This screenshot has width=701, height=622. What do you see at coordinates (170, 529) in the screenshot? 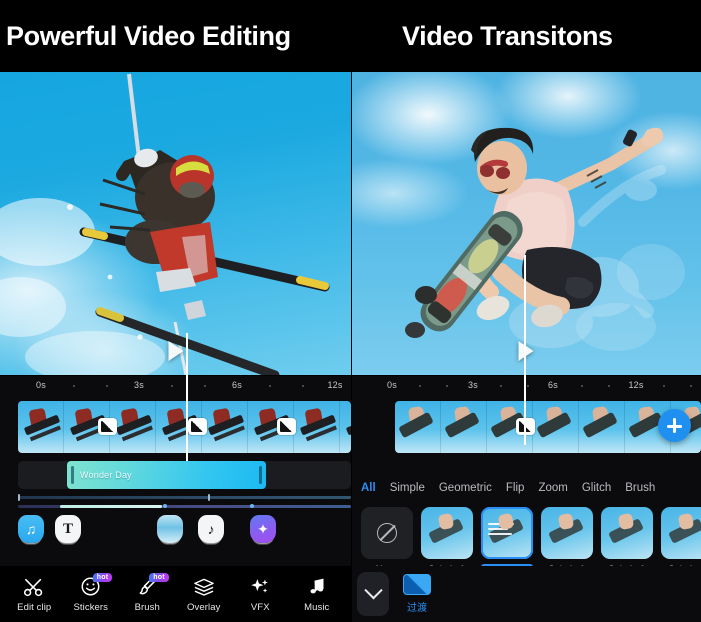
I see `element-photo` at bounding box center [170, 529].